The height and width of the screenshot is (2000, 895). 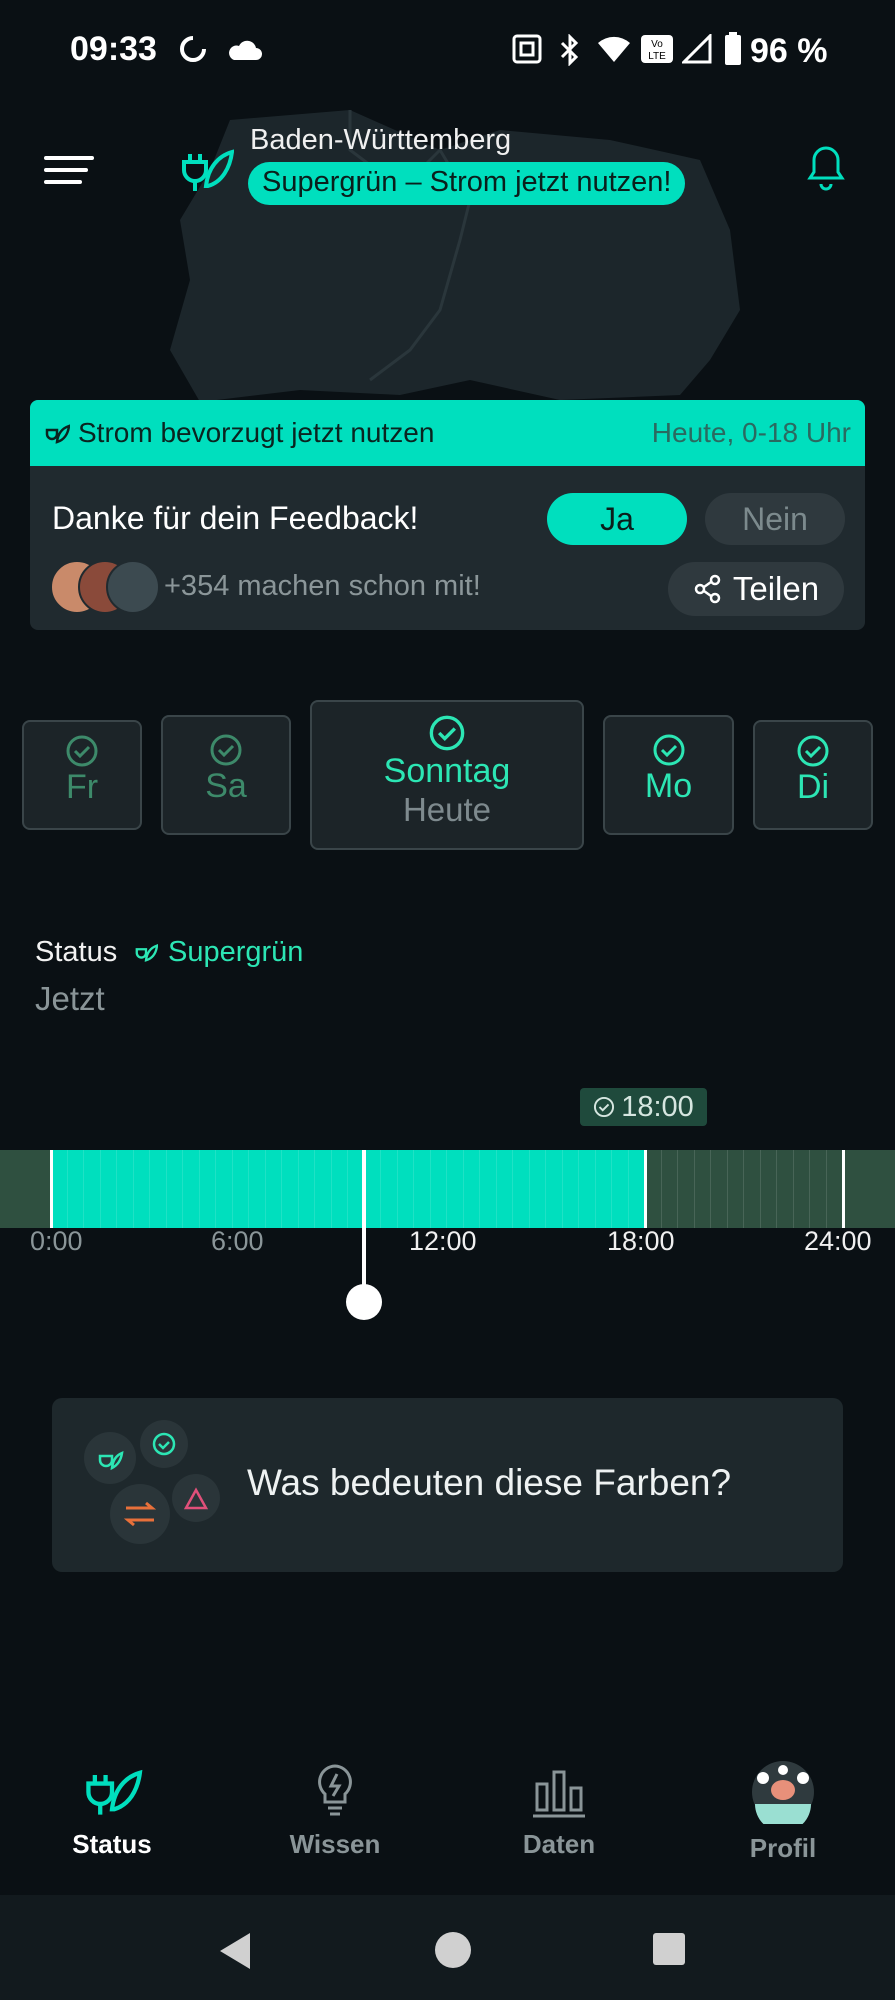 I want to click on clock: 09:33, so click(x=113, y=49).